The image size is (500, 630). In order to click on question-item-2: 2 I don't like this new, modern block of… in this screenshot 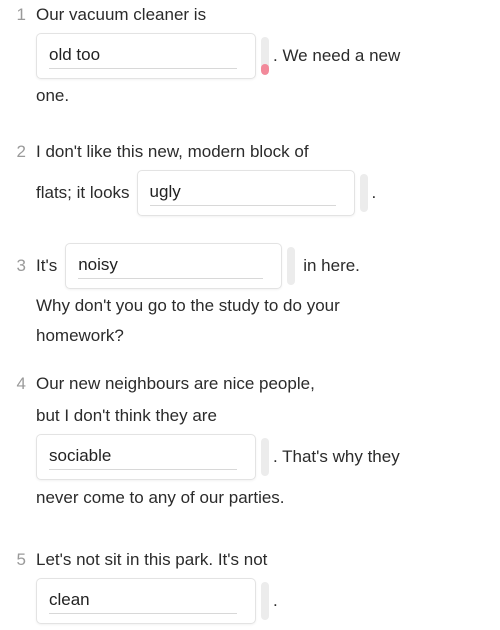, I will do `click(250, 176)`.